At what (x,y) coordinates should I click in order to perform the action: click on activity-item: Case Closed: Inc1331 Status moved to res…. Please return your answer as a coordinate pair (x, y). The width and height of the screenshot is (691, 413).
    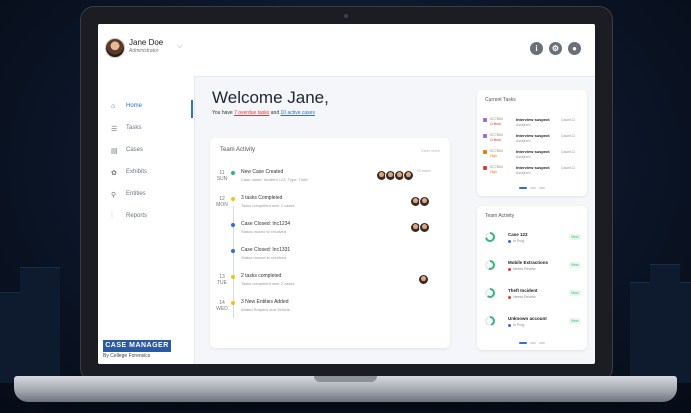
    Looking at the image, I should click on (330, 259).